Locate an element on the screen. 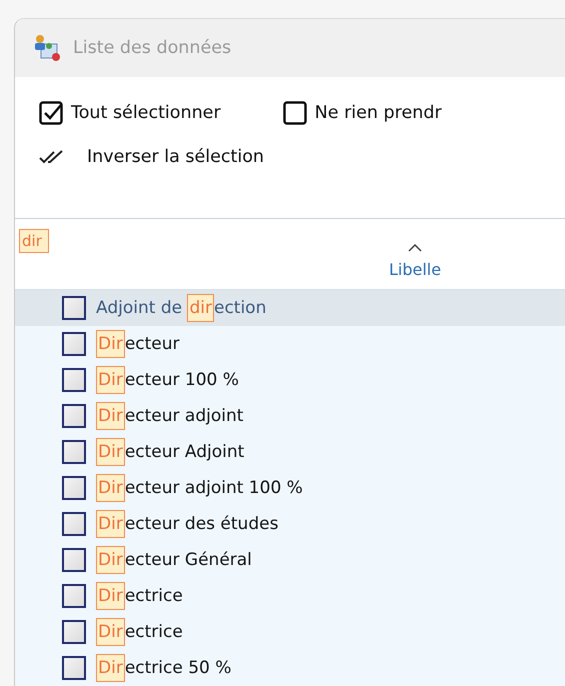  row-label: Directeur Adjoint is located at coordinates (170, 452).